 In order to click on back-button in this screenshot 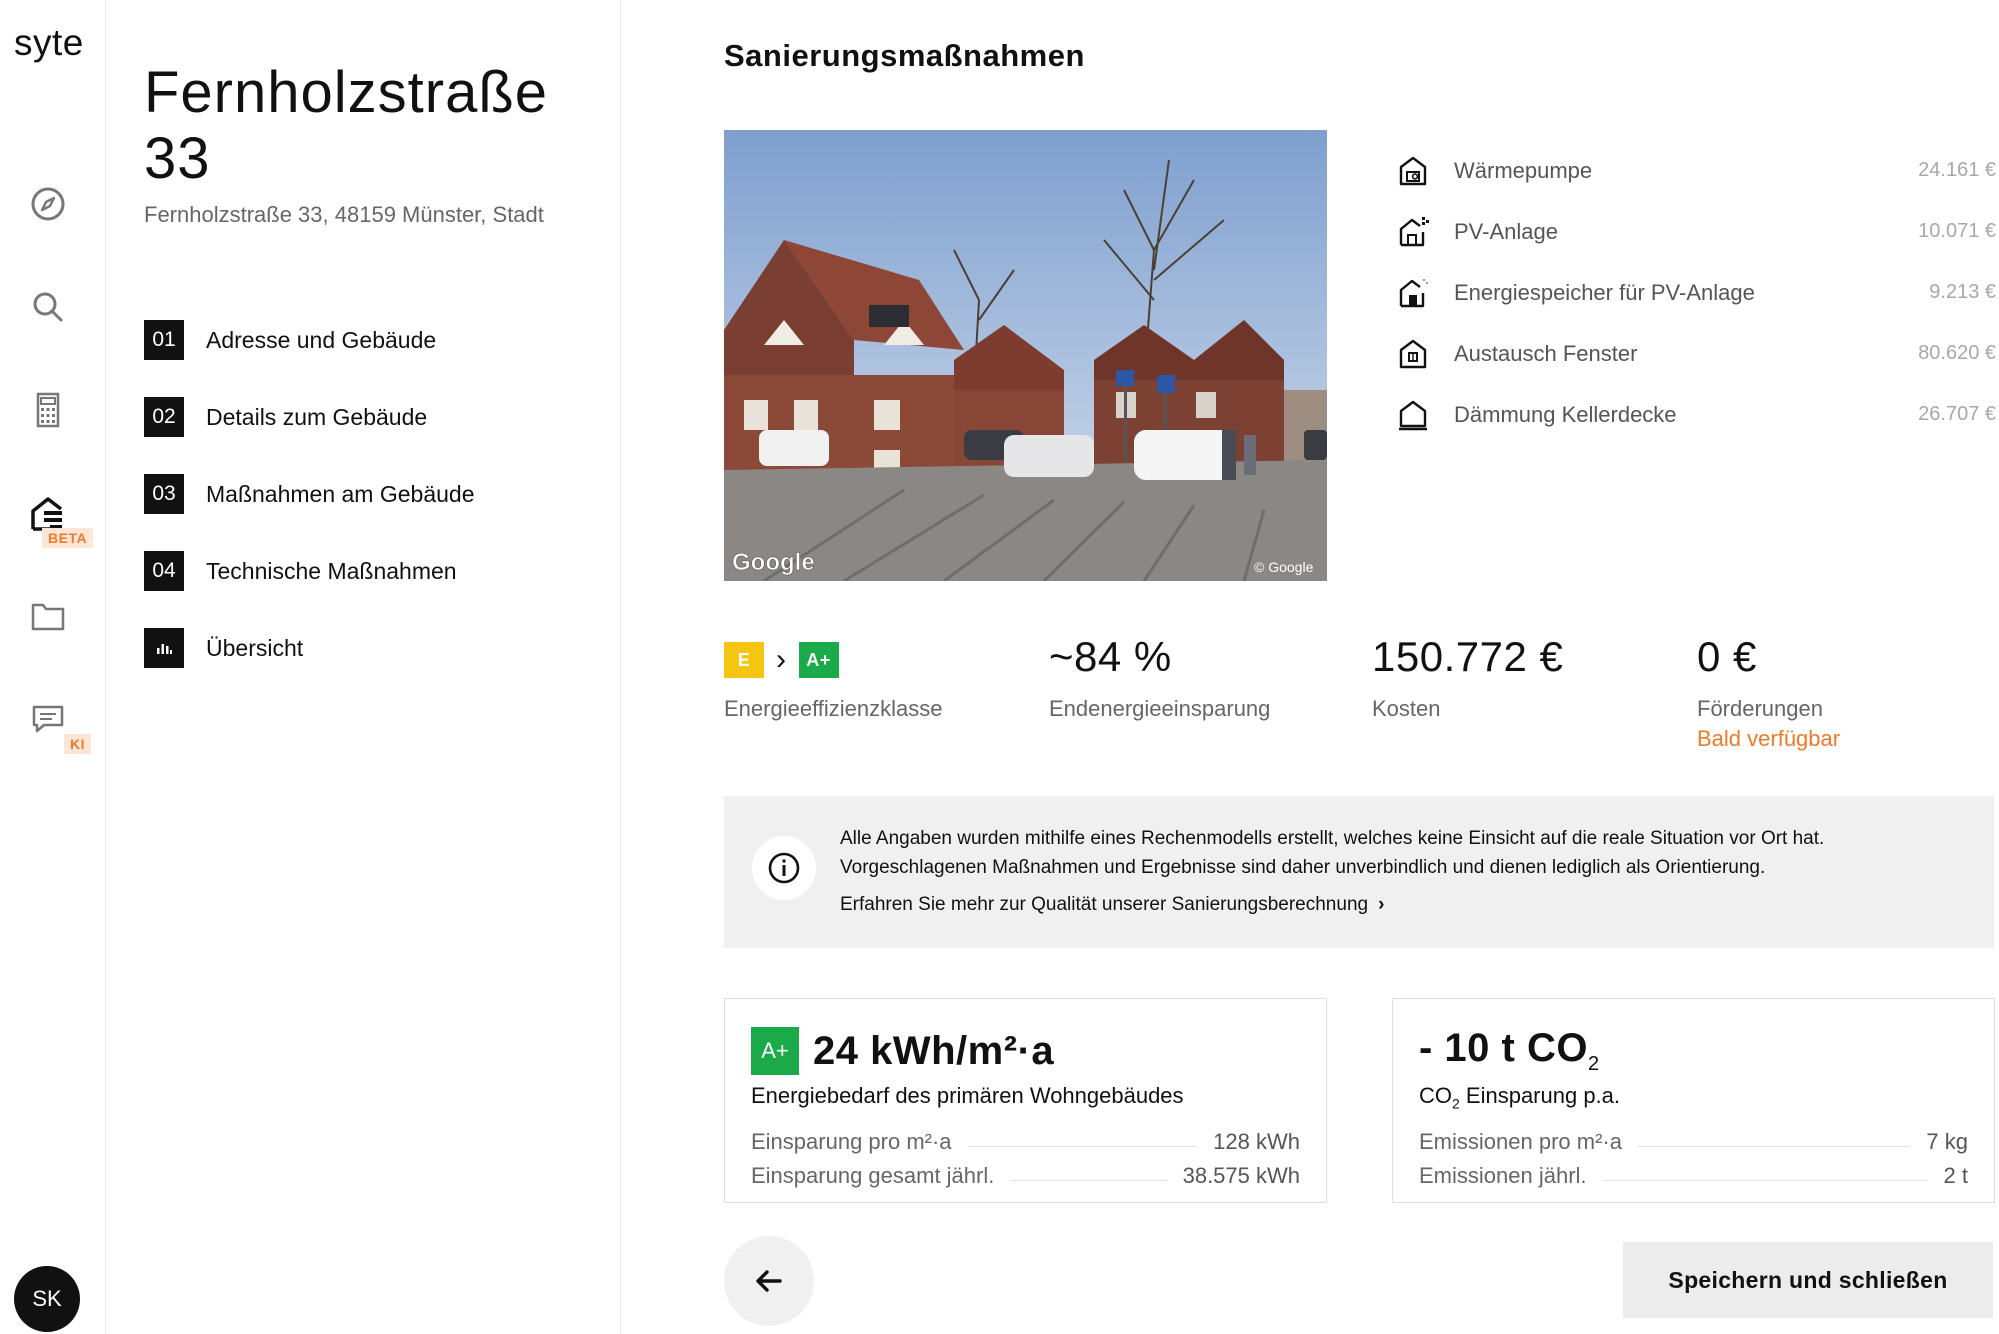, I will do `click(769, 1281)`.